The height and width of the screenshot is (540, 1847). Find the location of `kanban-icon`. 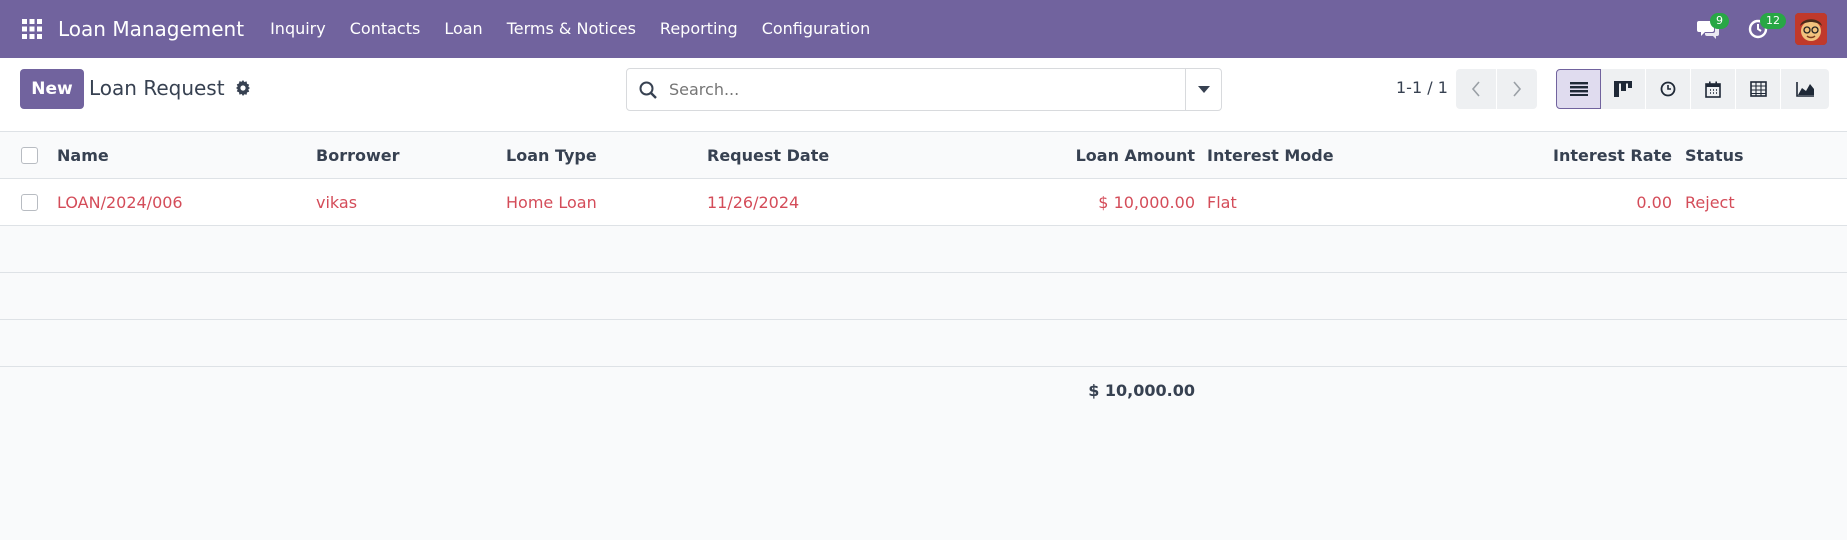

kanban-icon is located at coordinates (1623, 89).